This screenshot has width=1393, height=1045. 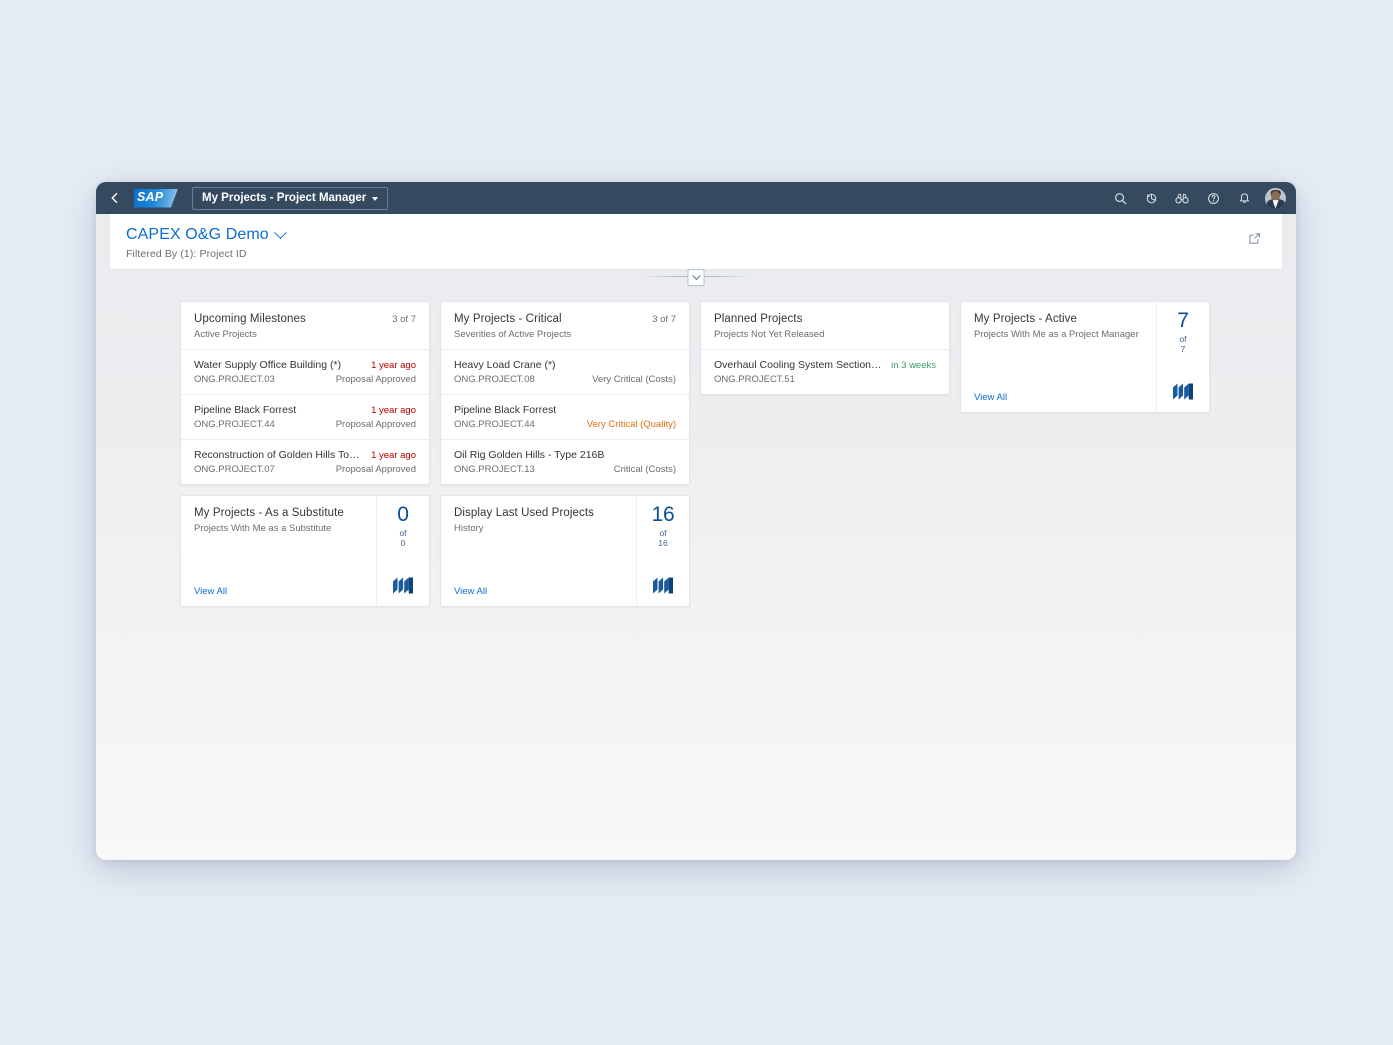 What do you see at coordinates (263, 528) in the screenshot?
I see `tile-subtitle: Projects With Me as a Substitute` at bounding box center [263, 528].